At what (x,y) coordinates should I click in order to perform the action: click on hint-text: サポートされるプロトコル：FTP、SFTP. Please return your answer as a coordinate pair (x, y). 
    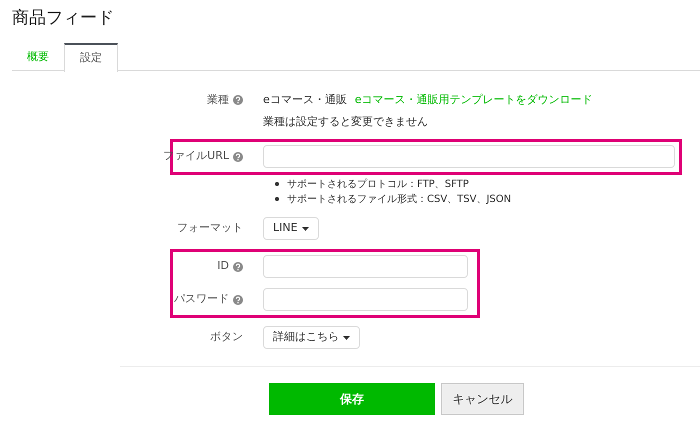
    Looking at the image, I should click on (378, 185).